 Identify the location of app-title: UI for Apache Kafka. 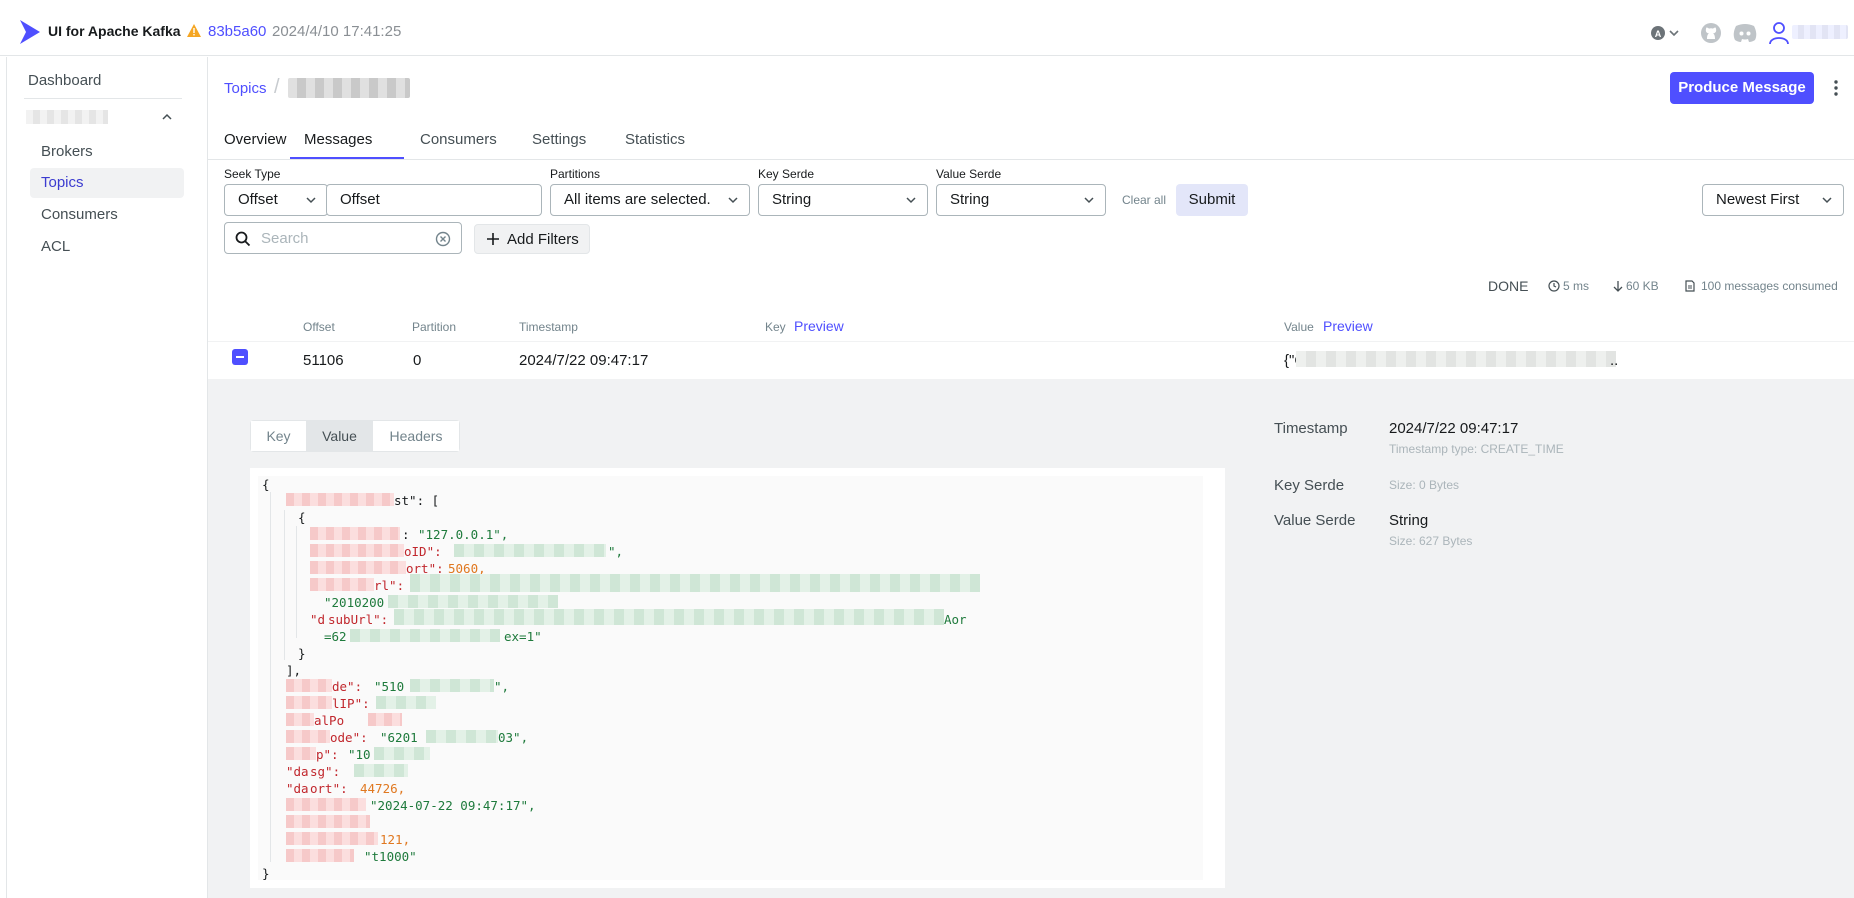
(114, 31).